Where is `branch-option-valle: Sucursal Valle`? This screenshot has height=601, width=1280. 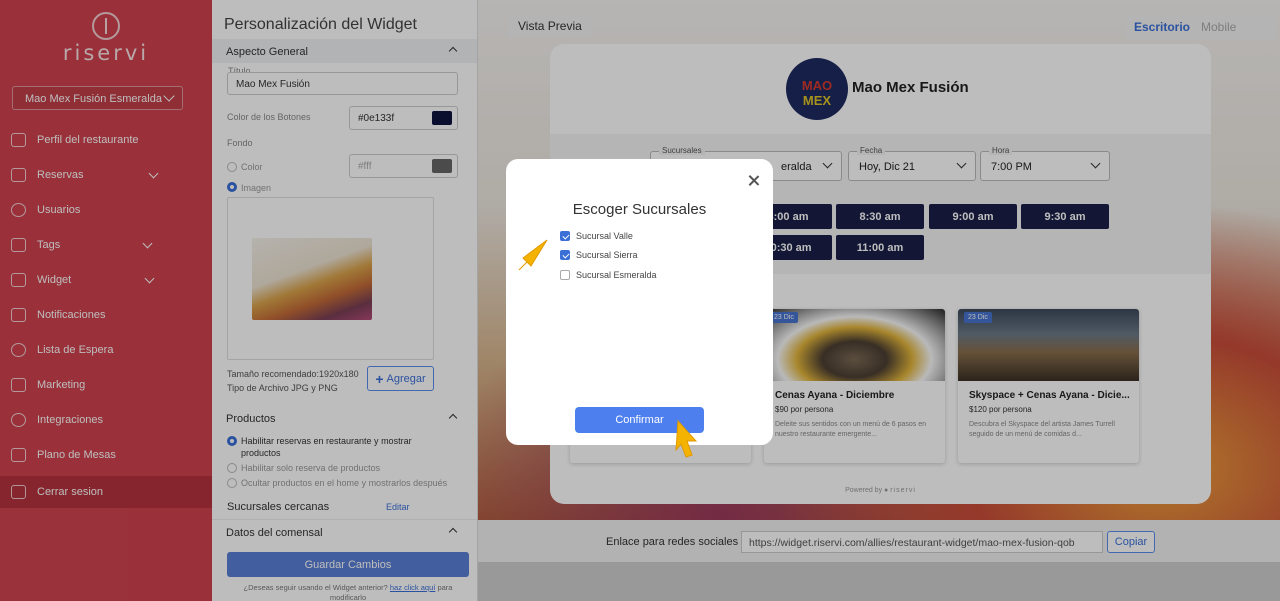 branch-option-valle: Sucursal Valle is located at coordinates (596, 236).